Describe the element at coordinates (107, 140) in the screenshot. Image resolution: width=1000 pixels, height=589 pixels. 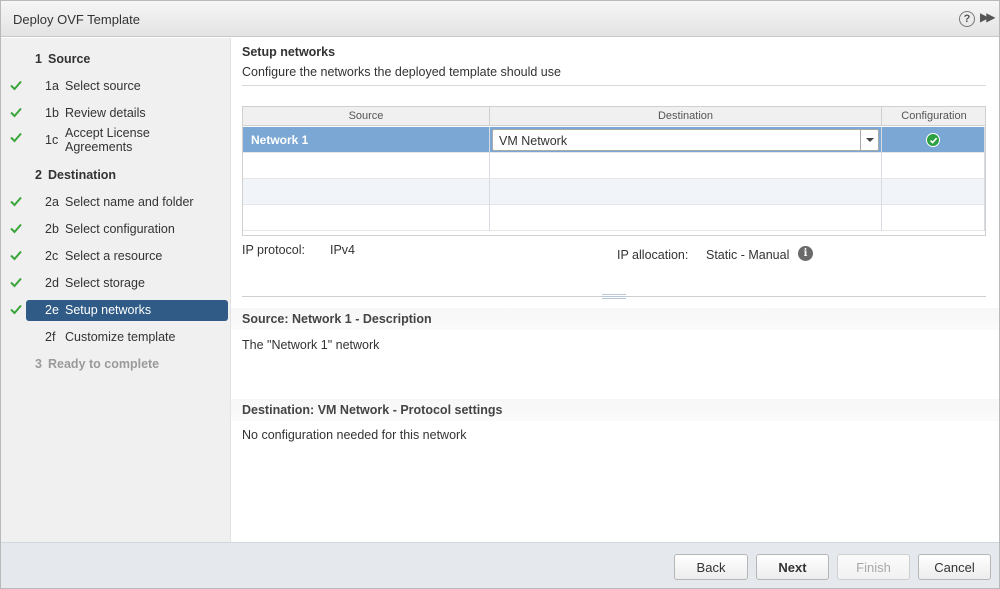
I see `step-label: Accept License Agreements` at that location.